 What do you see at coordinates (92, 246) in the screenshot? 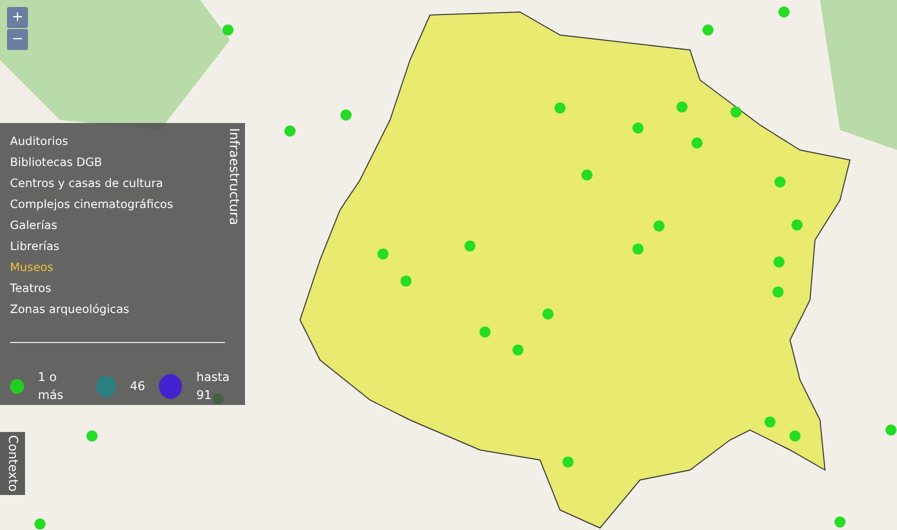
I see `layer-item: Librerías` at bounding box center [92, 246].